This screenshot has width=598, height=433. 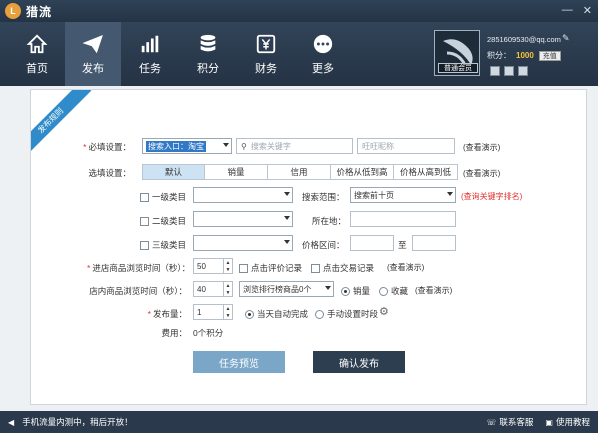 I want to click on cost-label: 费用：, so click(x=174, y=333).